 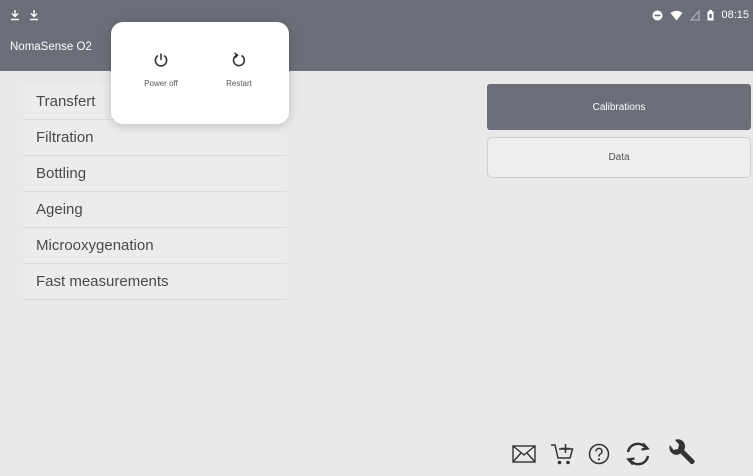 I want to click on menu-item-filtration: Filtration, so click(x=155, y=138).